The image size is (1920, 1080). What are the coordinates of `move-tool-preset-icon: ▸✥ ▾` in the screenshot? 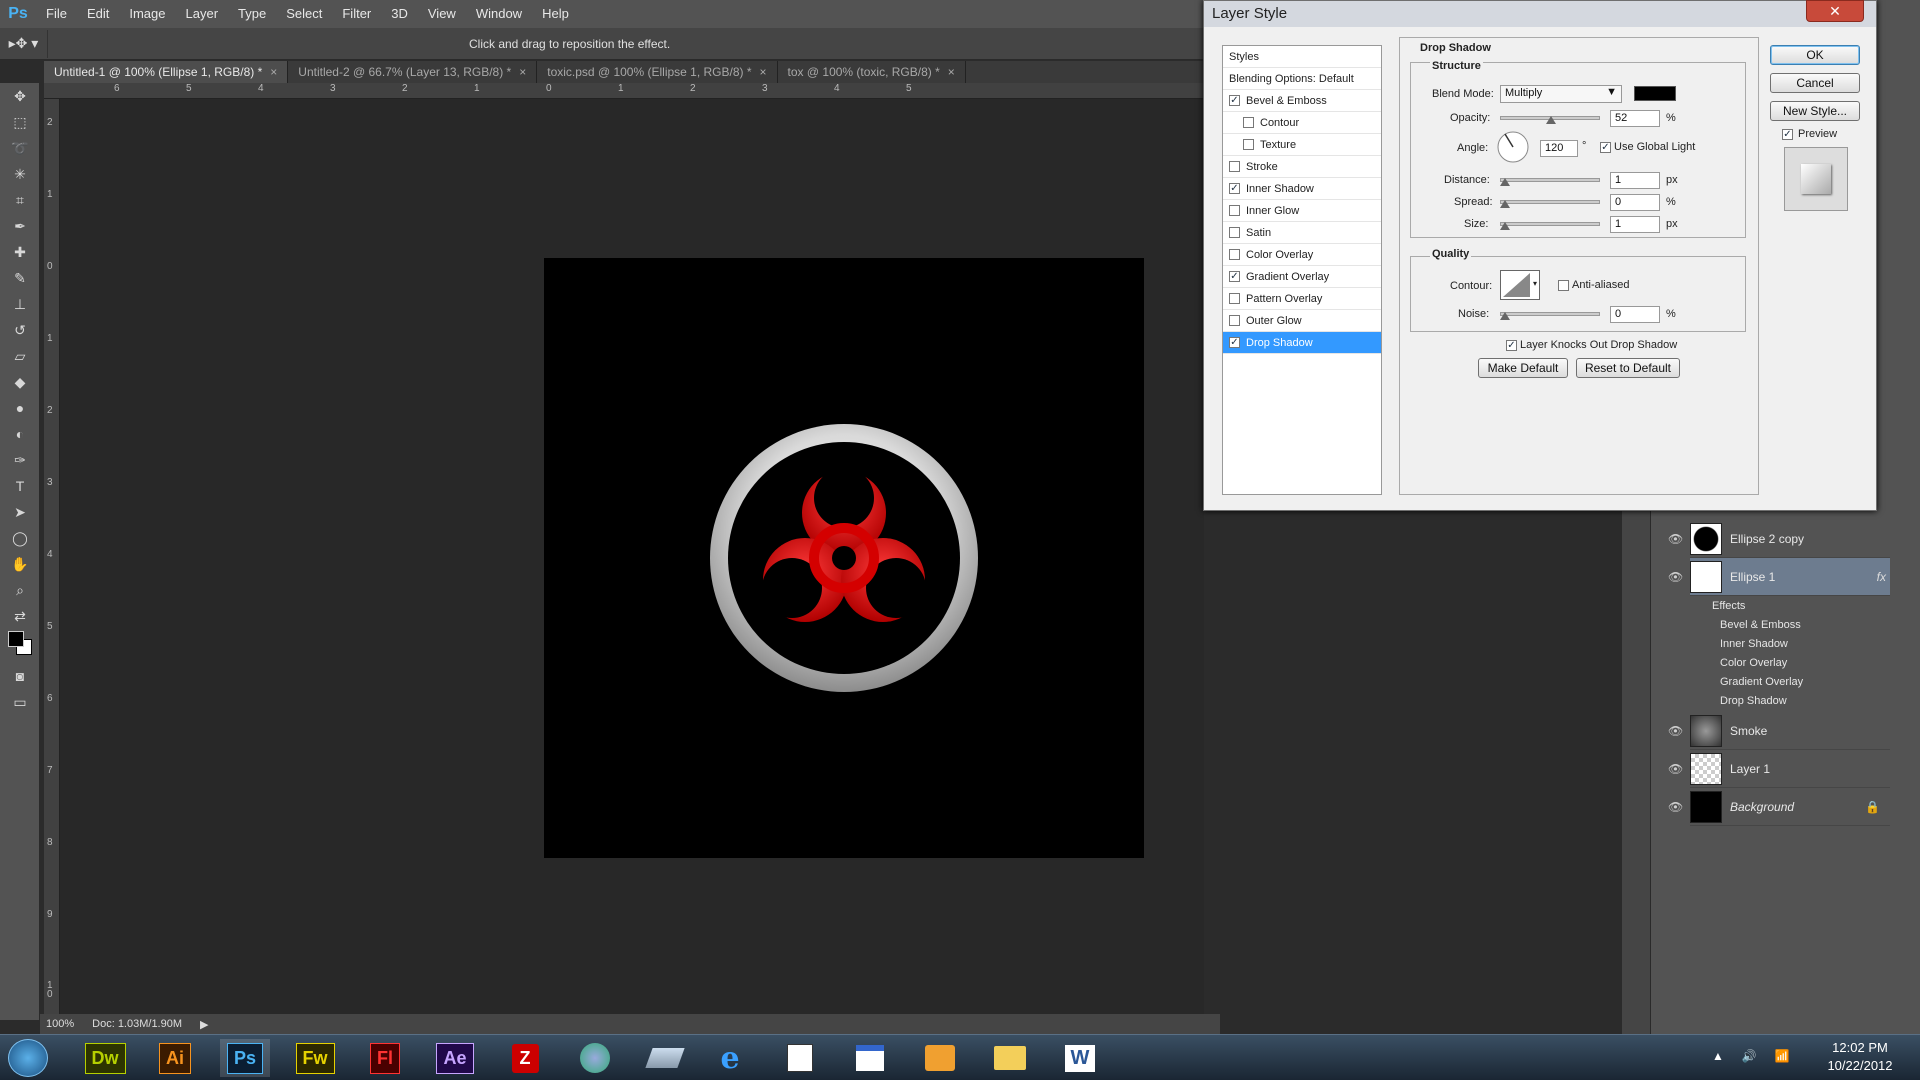 It's located at (24, 43).